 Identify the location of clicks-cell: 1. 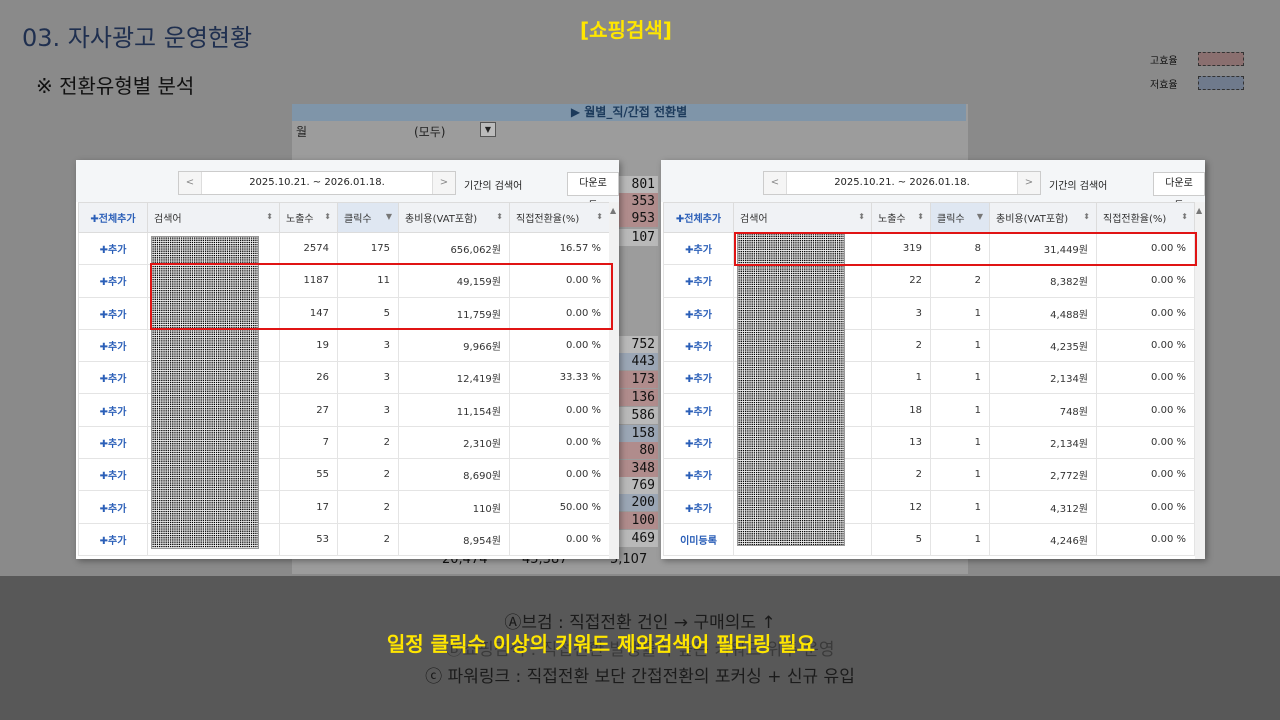
(960, 539).